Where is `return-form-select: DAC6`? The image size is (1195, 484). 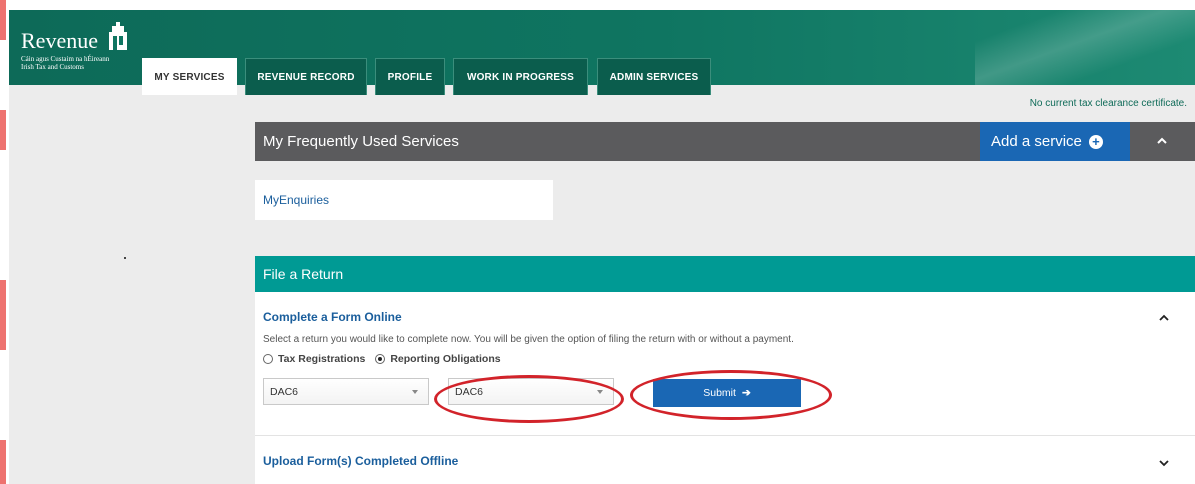 return-form-select: DAC6 is located at coordinates (531, 391).